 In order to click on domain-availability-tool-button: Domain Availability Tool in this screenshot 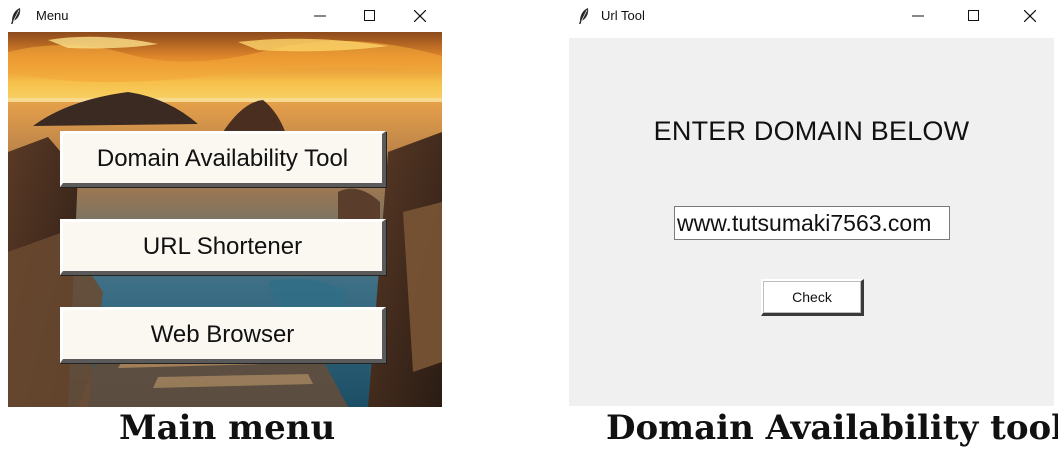, I will do `click(223, 159)`.